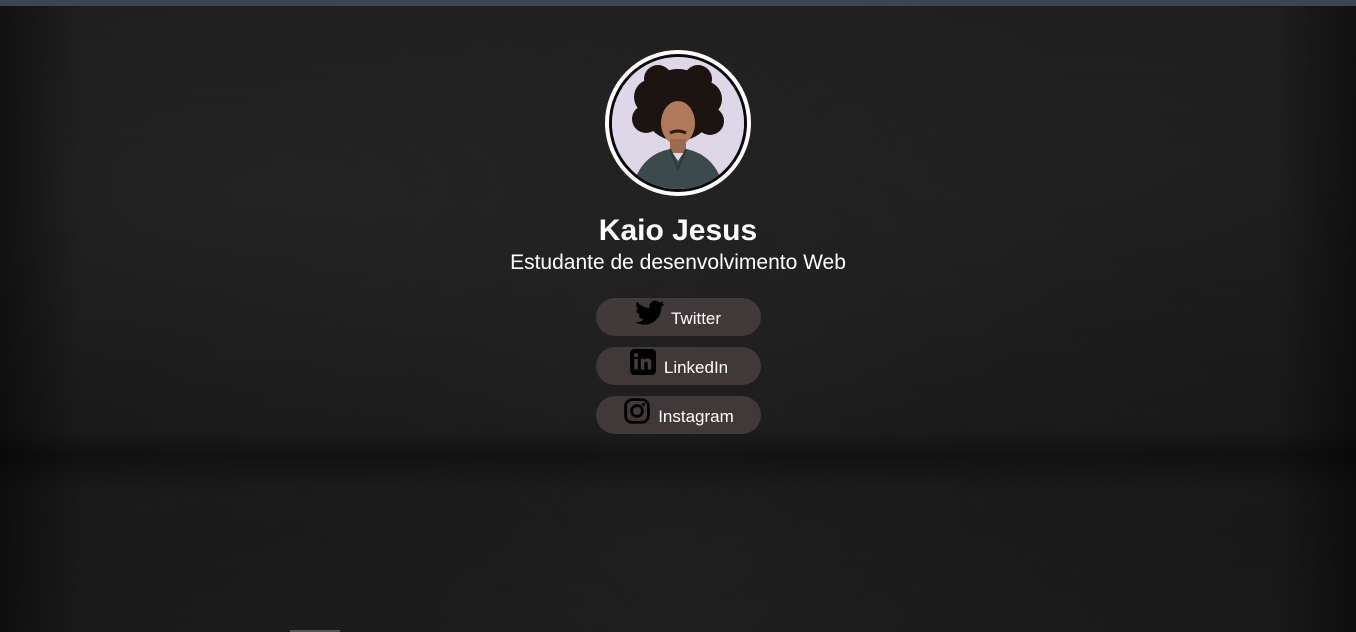 Image resolution: width=1356 pixels, height=632 pixels. I want to click on twitter-link-button: Twitter, so click(678, 317).